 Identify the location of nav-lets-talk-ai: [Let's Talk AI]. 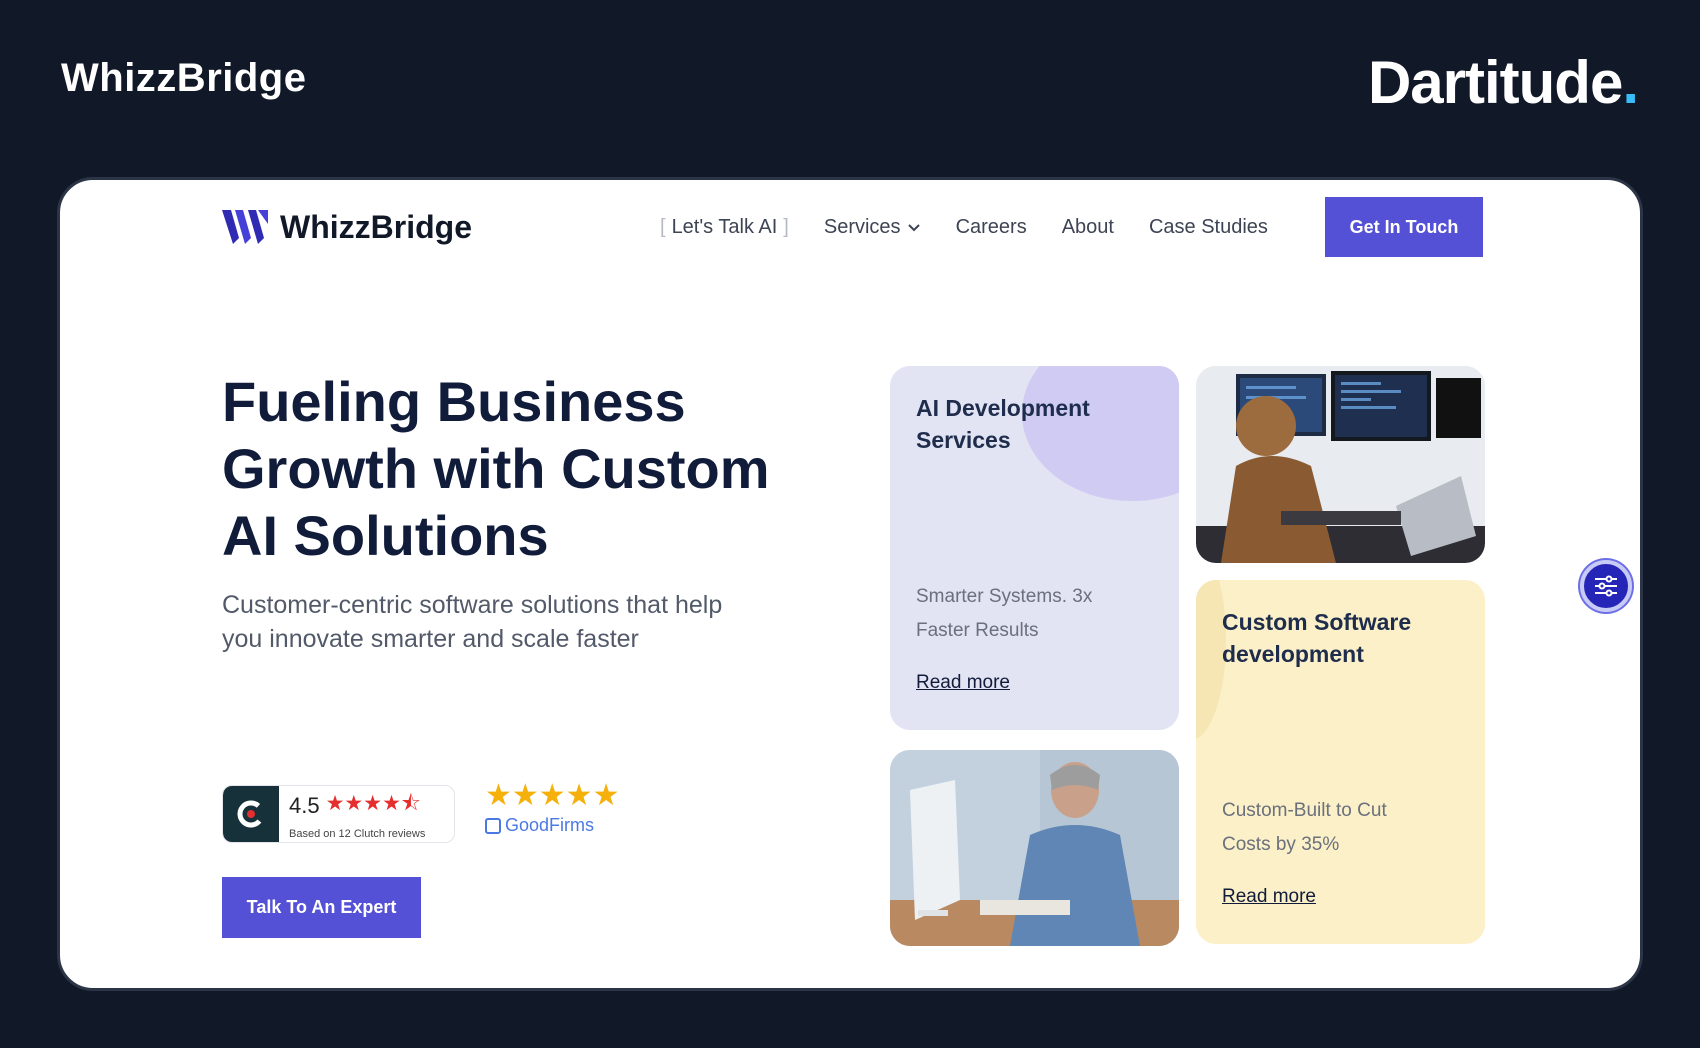
(724, 227).